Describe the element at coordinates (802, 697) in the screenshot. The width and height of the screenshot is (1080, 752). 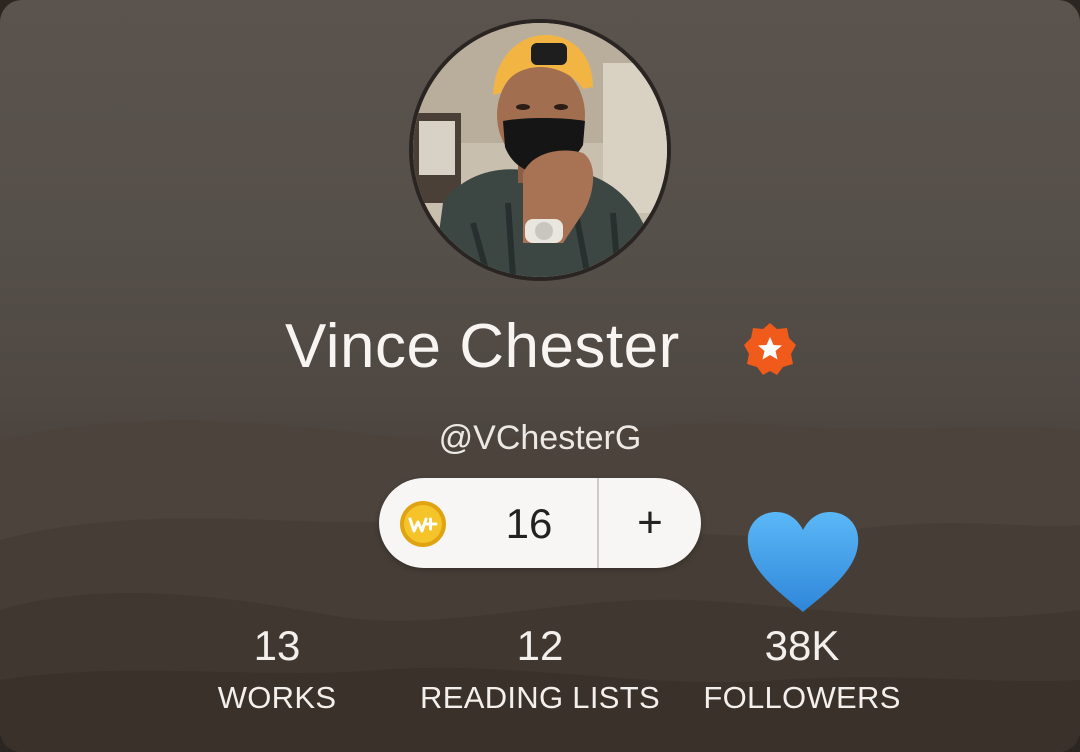
I see `followers-label: FOLLOWERS` at that location.